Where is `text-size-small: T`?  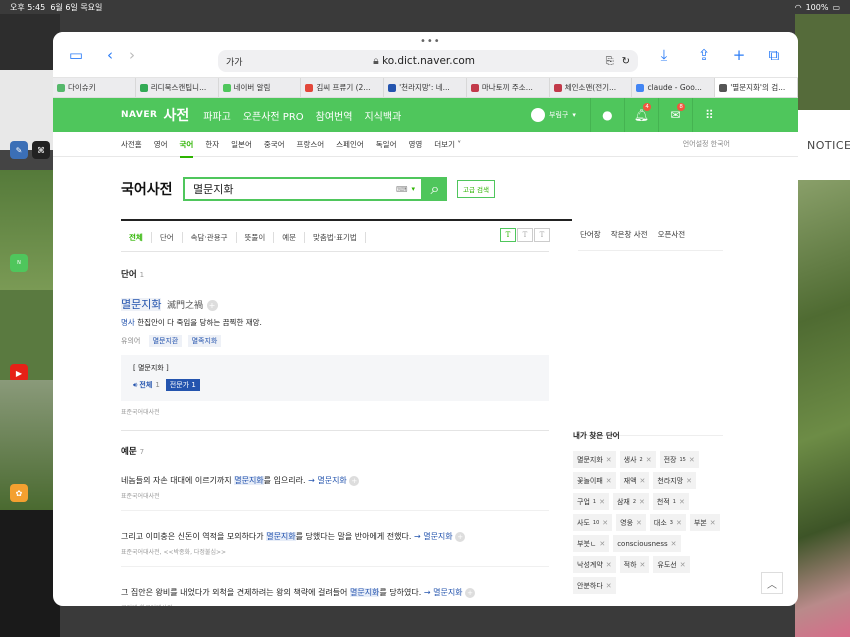 text-size-small: T is located at coordinates (508, 235).